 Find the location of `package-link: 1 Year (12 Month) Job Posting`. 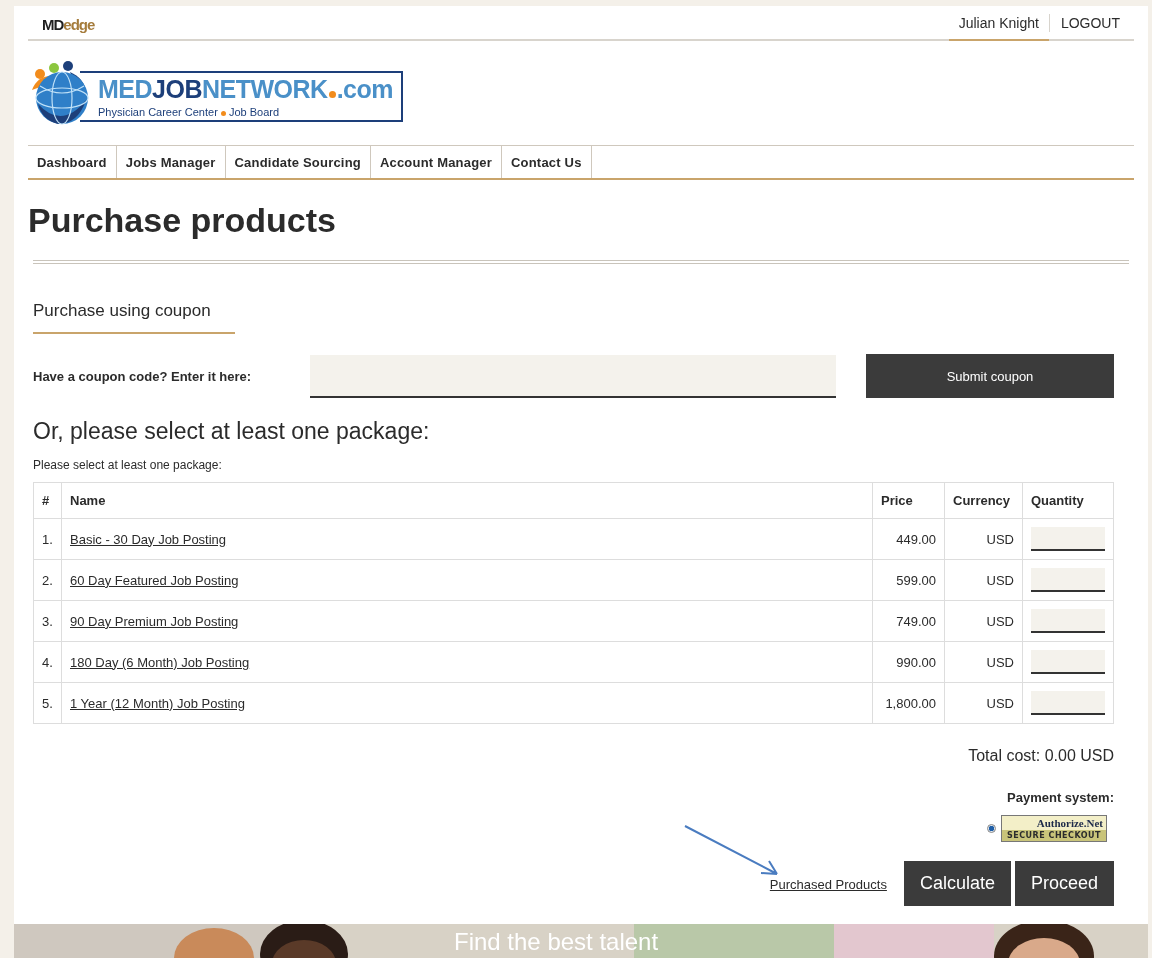

package-link: 1 Year (12 Month) Job Posting is located at coordinates (157, 703).